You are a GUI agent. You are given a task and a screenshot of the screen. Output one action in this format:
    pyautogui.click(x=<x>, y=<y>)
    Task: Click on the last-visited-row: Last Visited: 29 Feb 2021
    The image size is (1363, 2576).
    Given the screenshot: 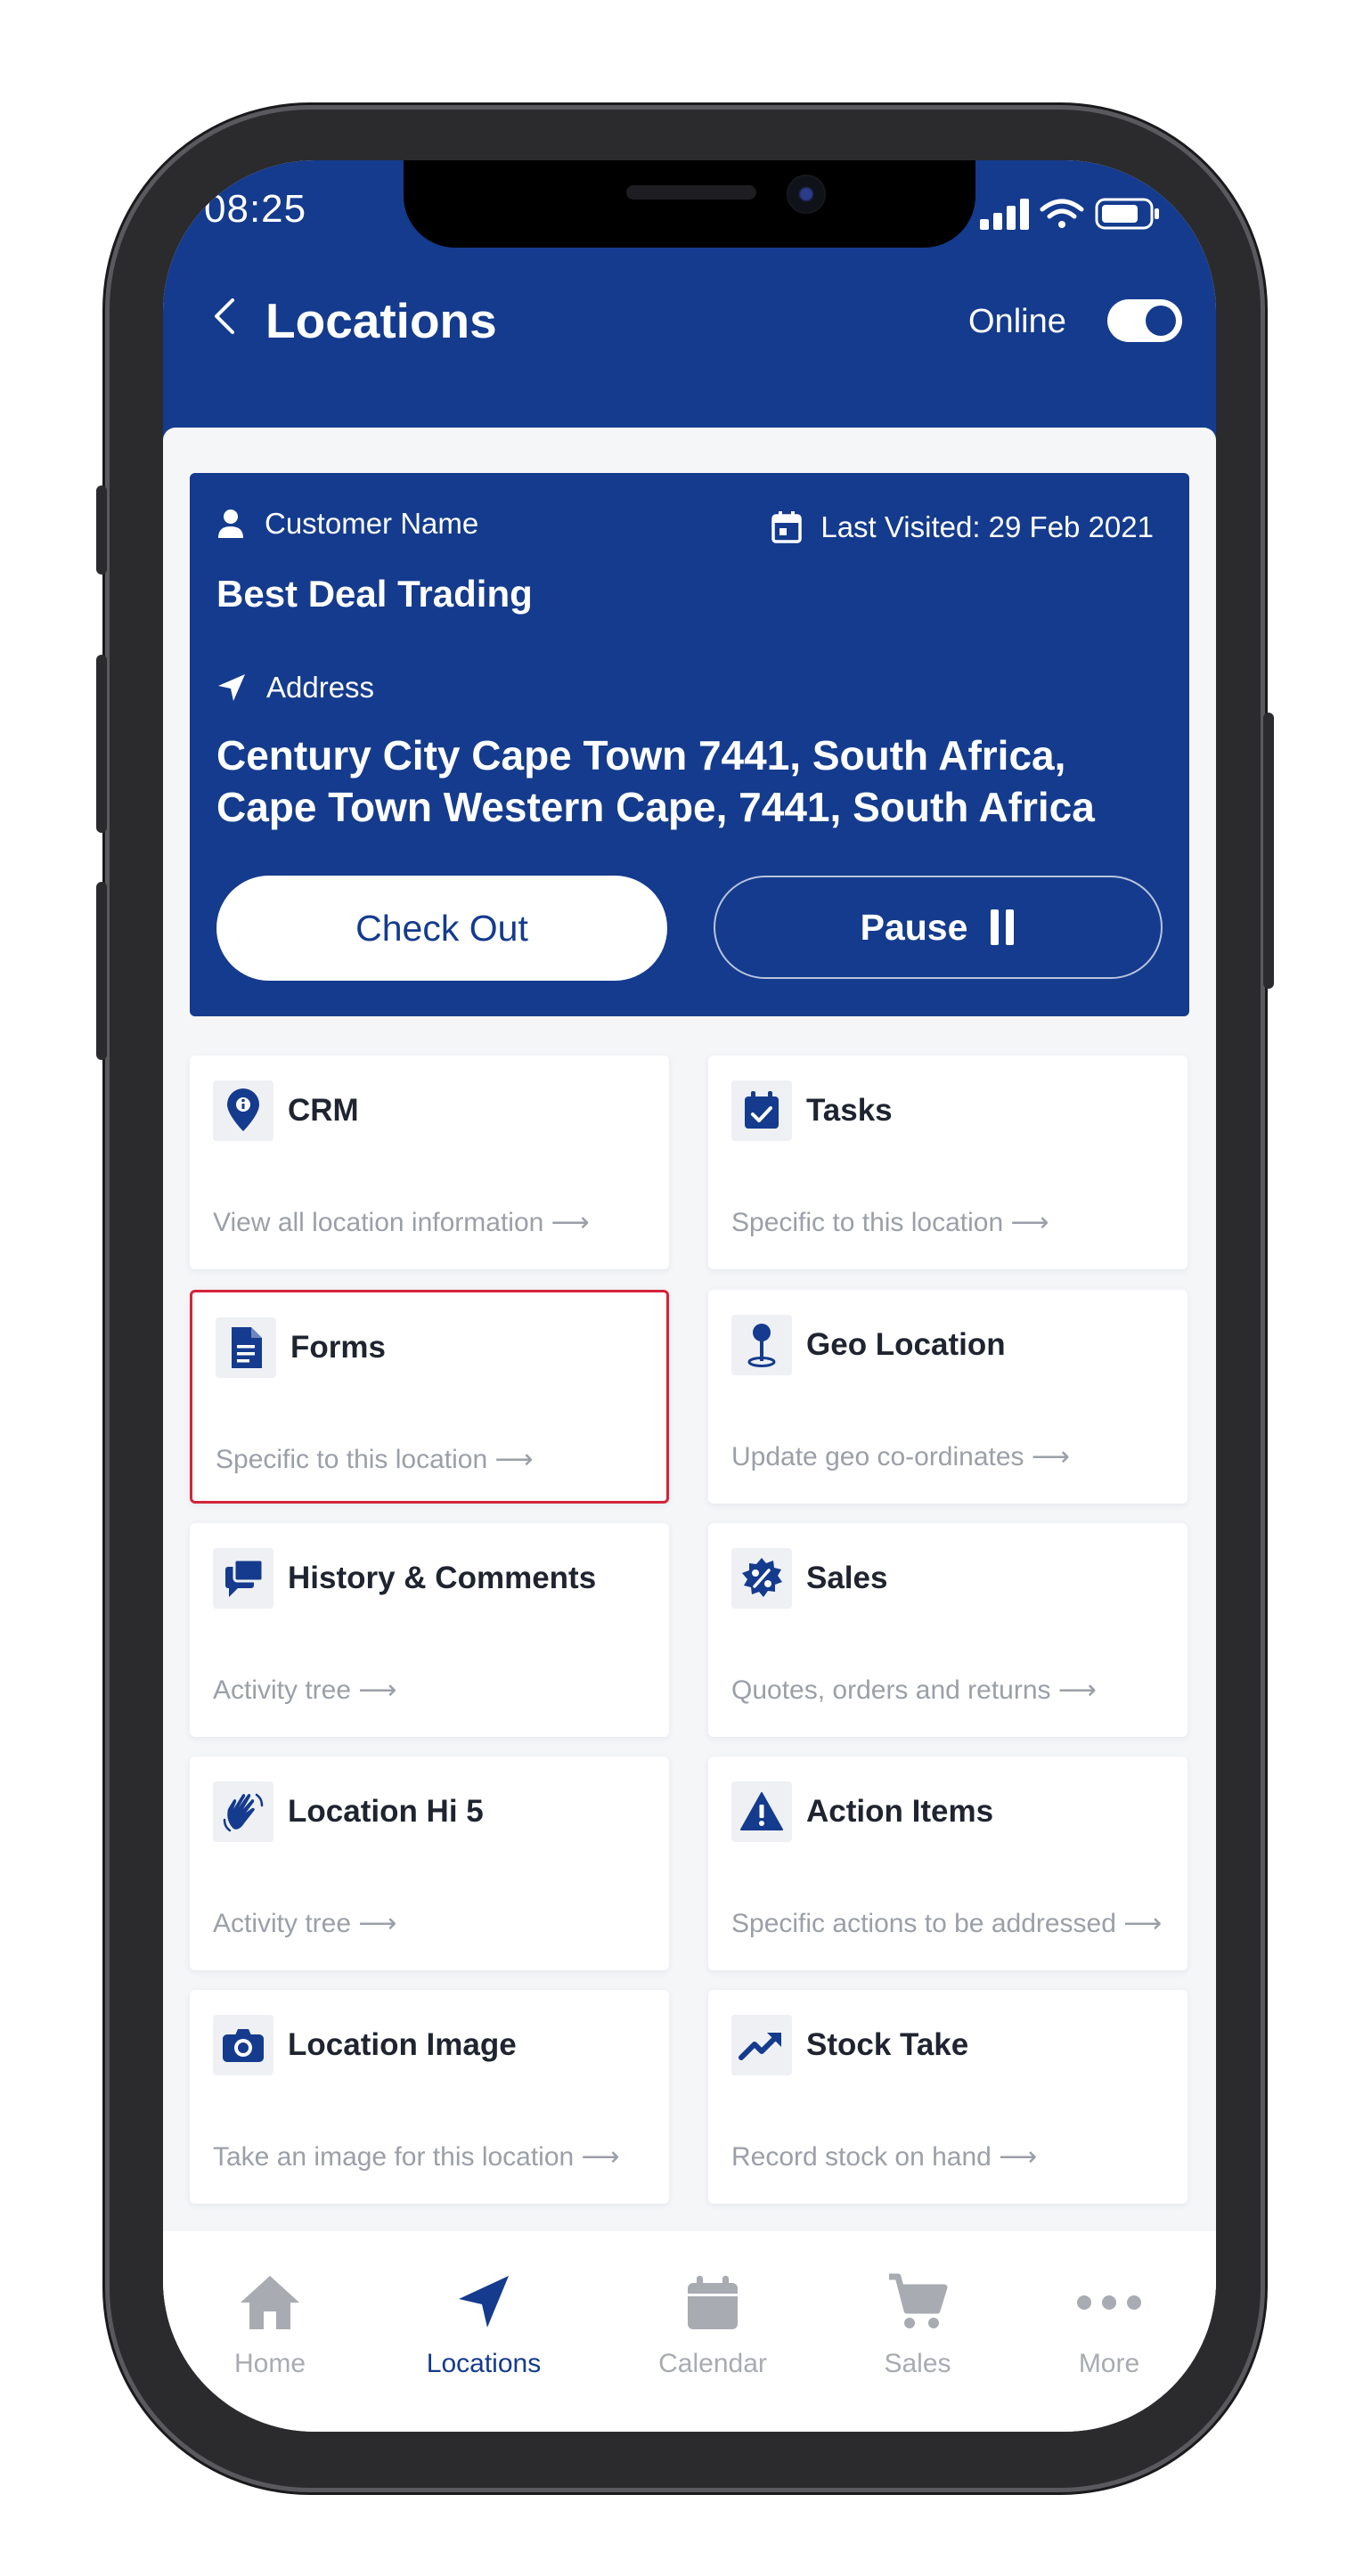 What is the action you would take?
    pyautogui.click(x=963, y=527)
    